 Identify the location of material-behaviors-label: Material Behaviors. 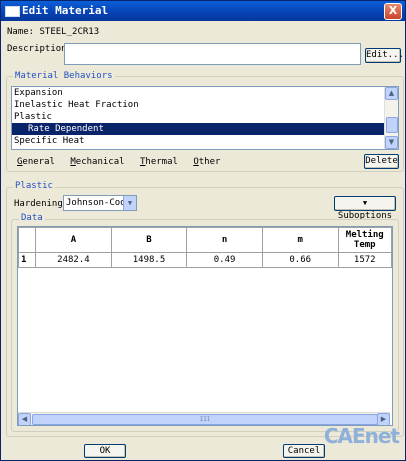
(64, 76).